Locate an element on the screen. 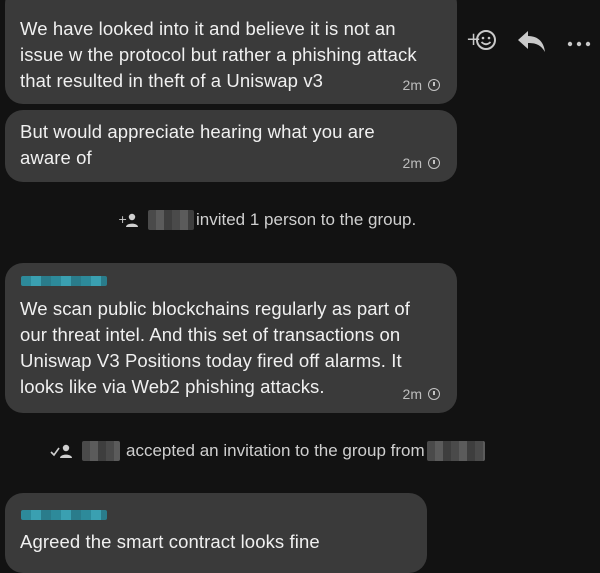 The image size is (600, 573). person-add-icon: + is located at coordinates (129, 220).